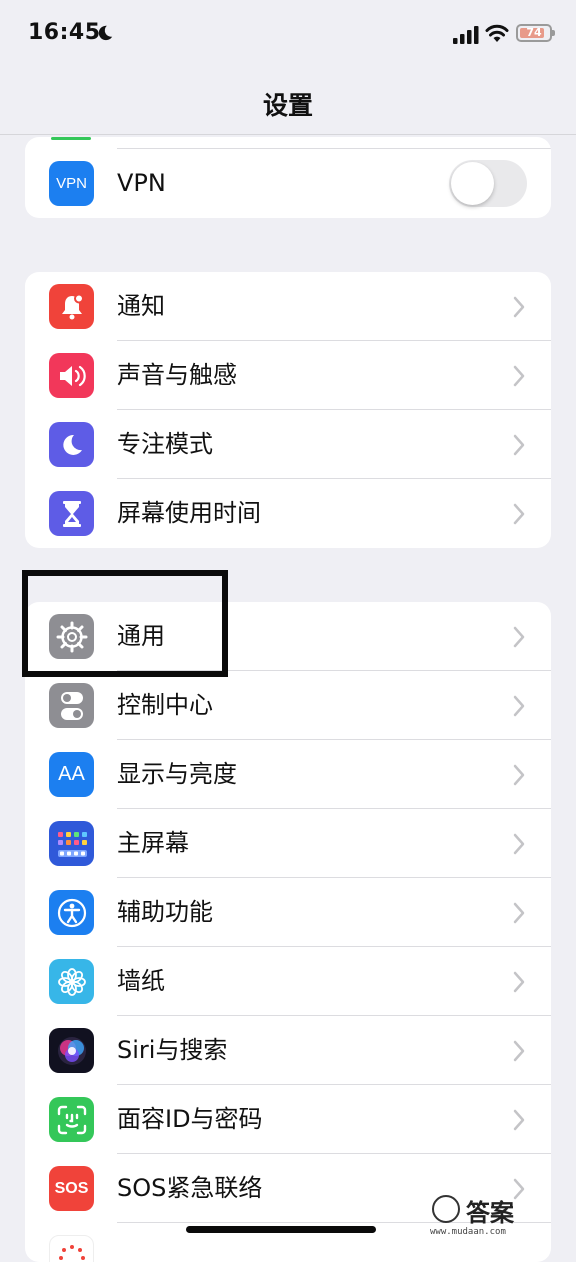 This screenshot has height=1262, width=576. I want to click on status-time: 16:45, so click(64, 32).